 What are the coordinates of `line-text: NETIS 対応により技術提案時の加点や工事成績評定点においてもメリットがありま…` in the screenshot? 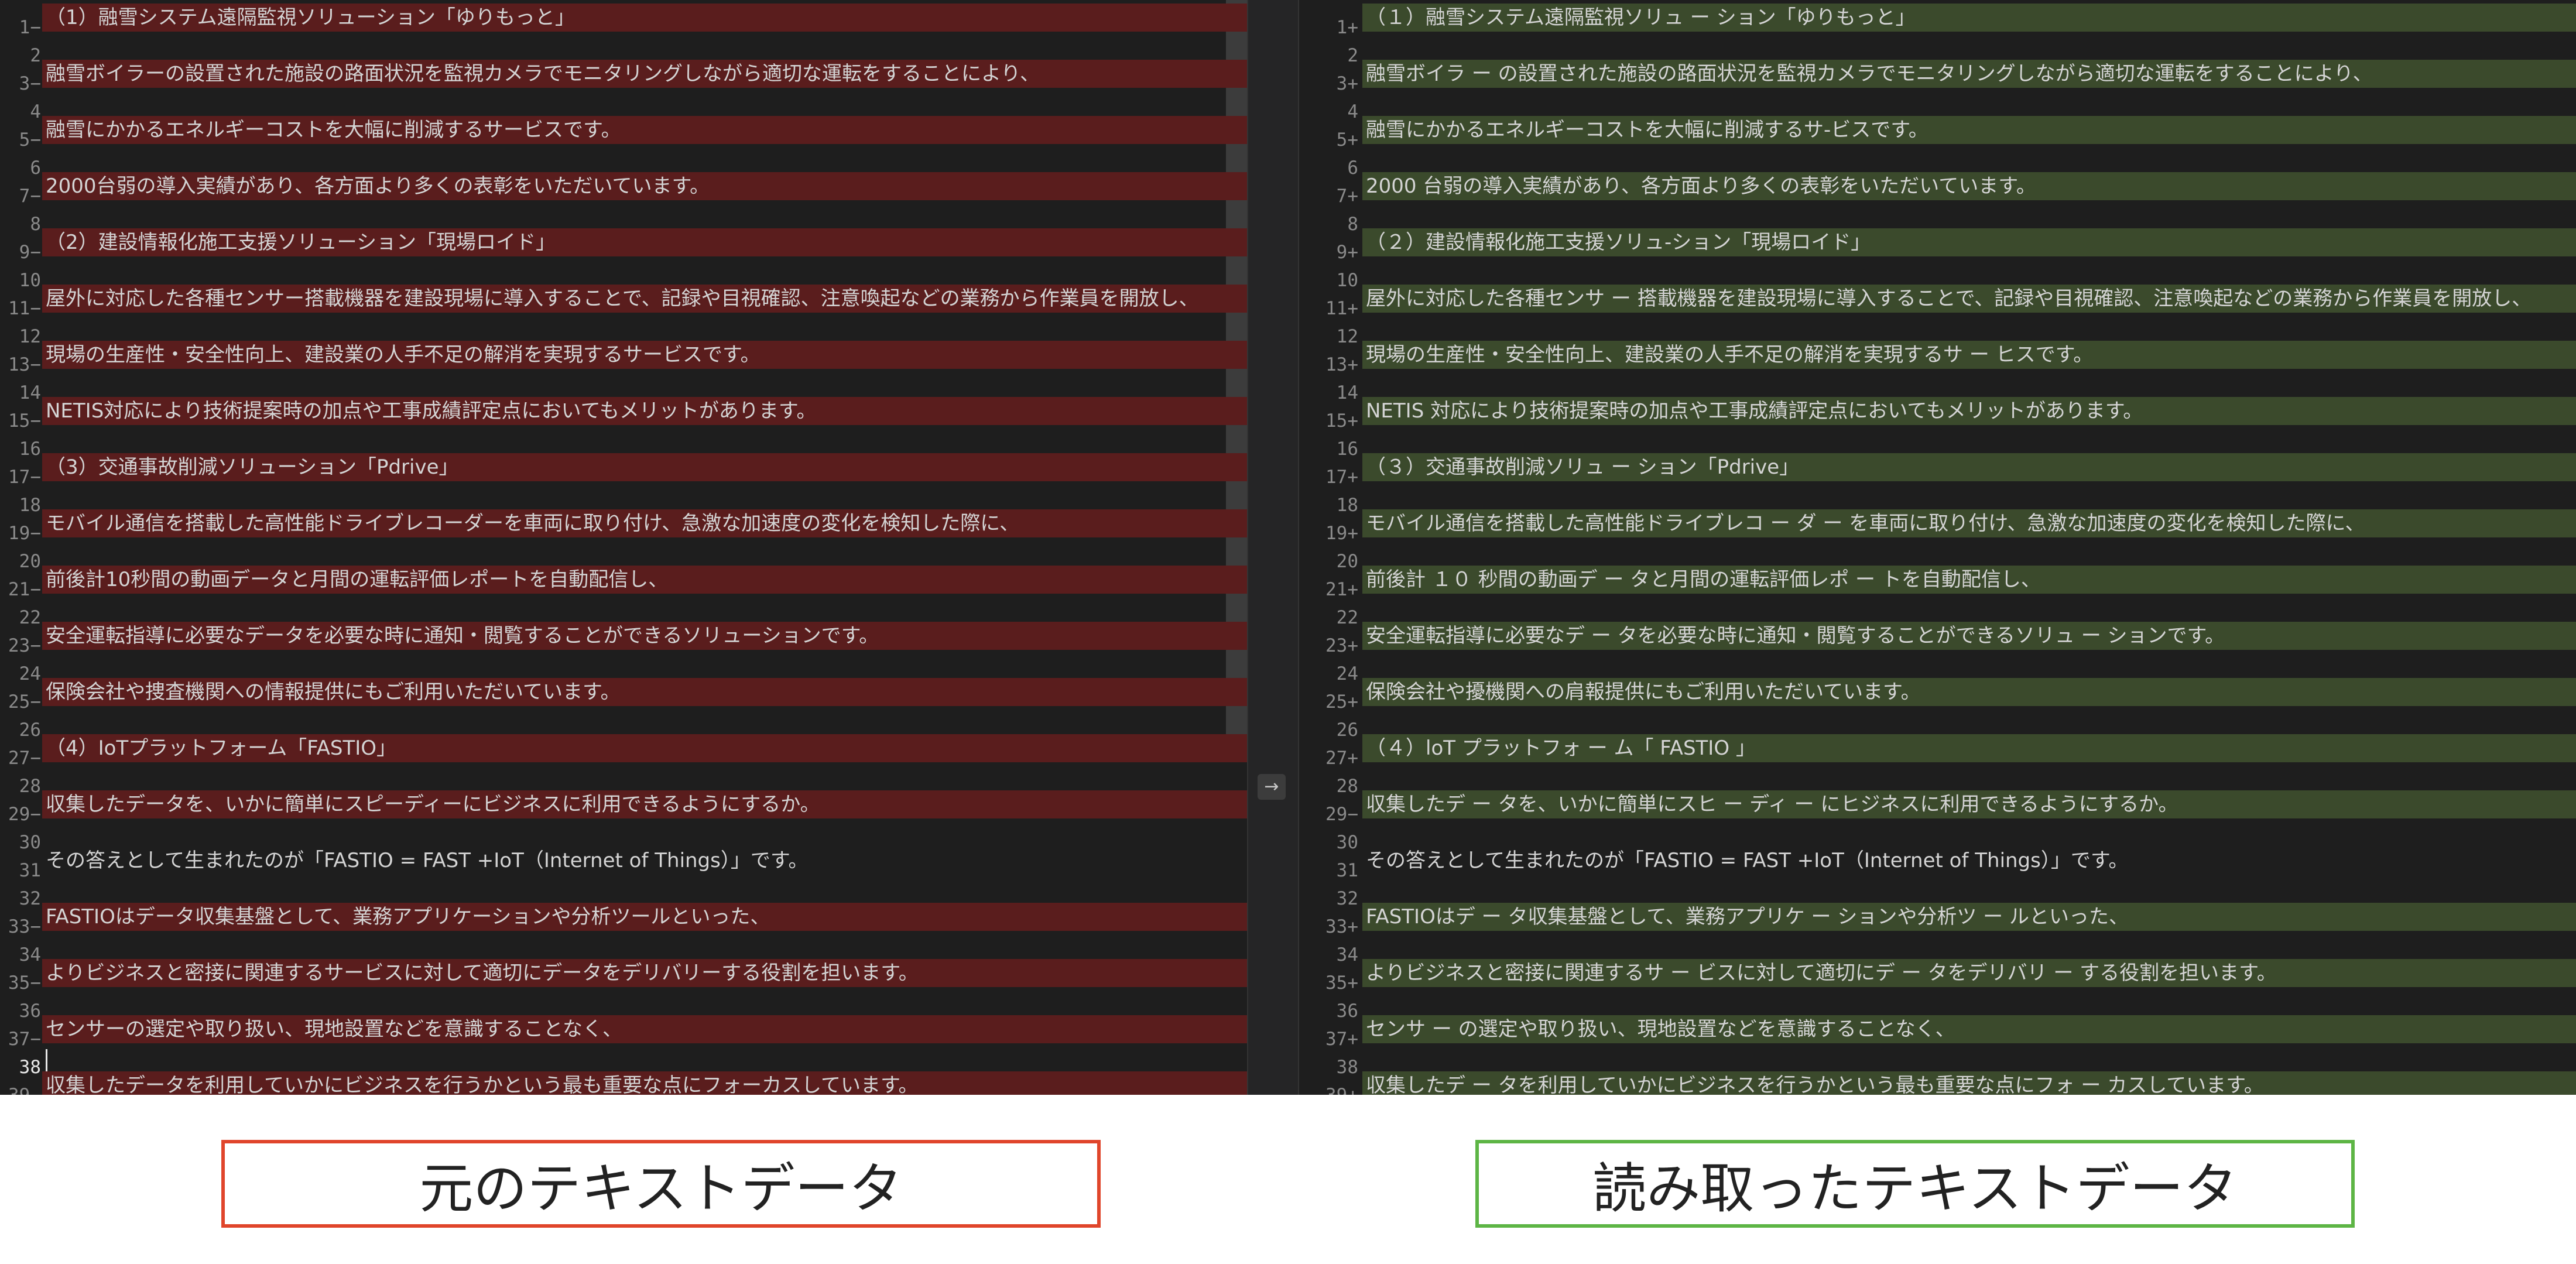 It's located at (1754, 411).